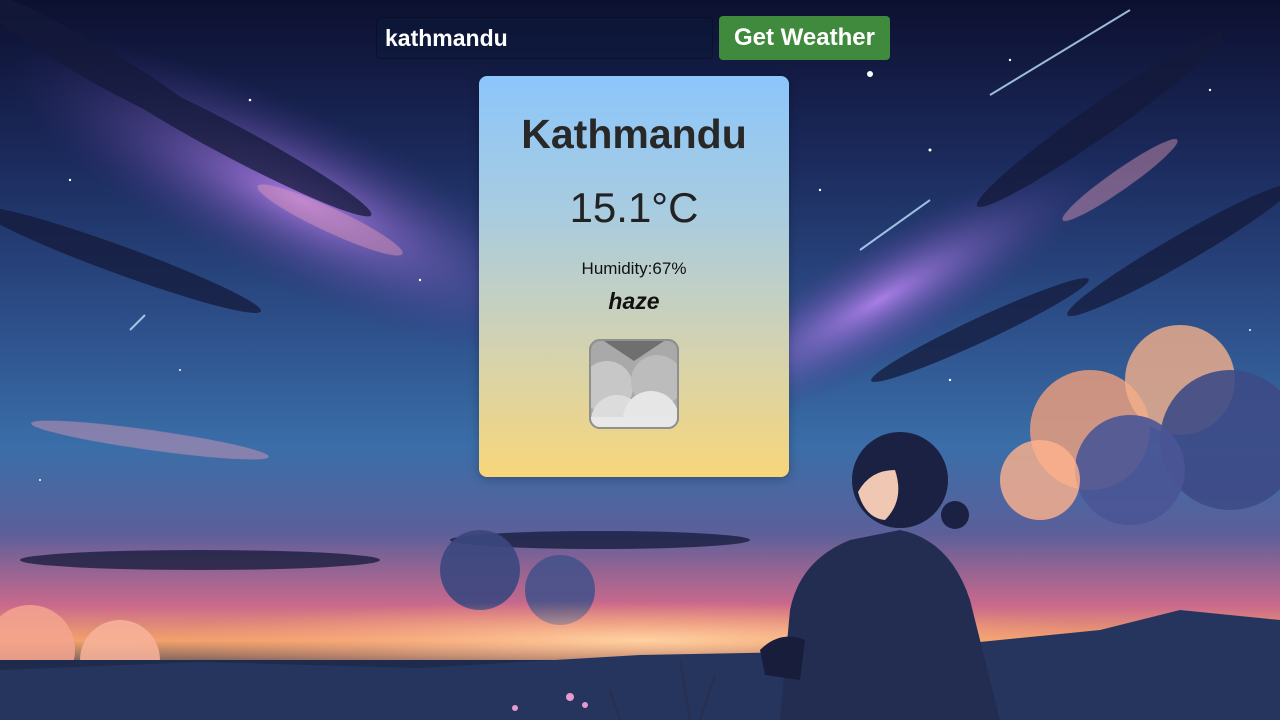 Image resolution: width=1280 pixels, height=720 pixels. I want to click on search-bar: Get Weather, so click(633, 38).